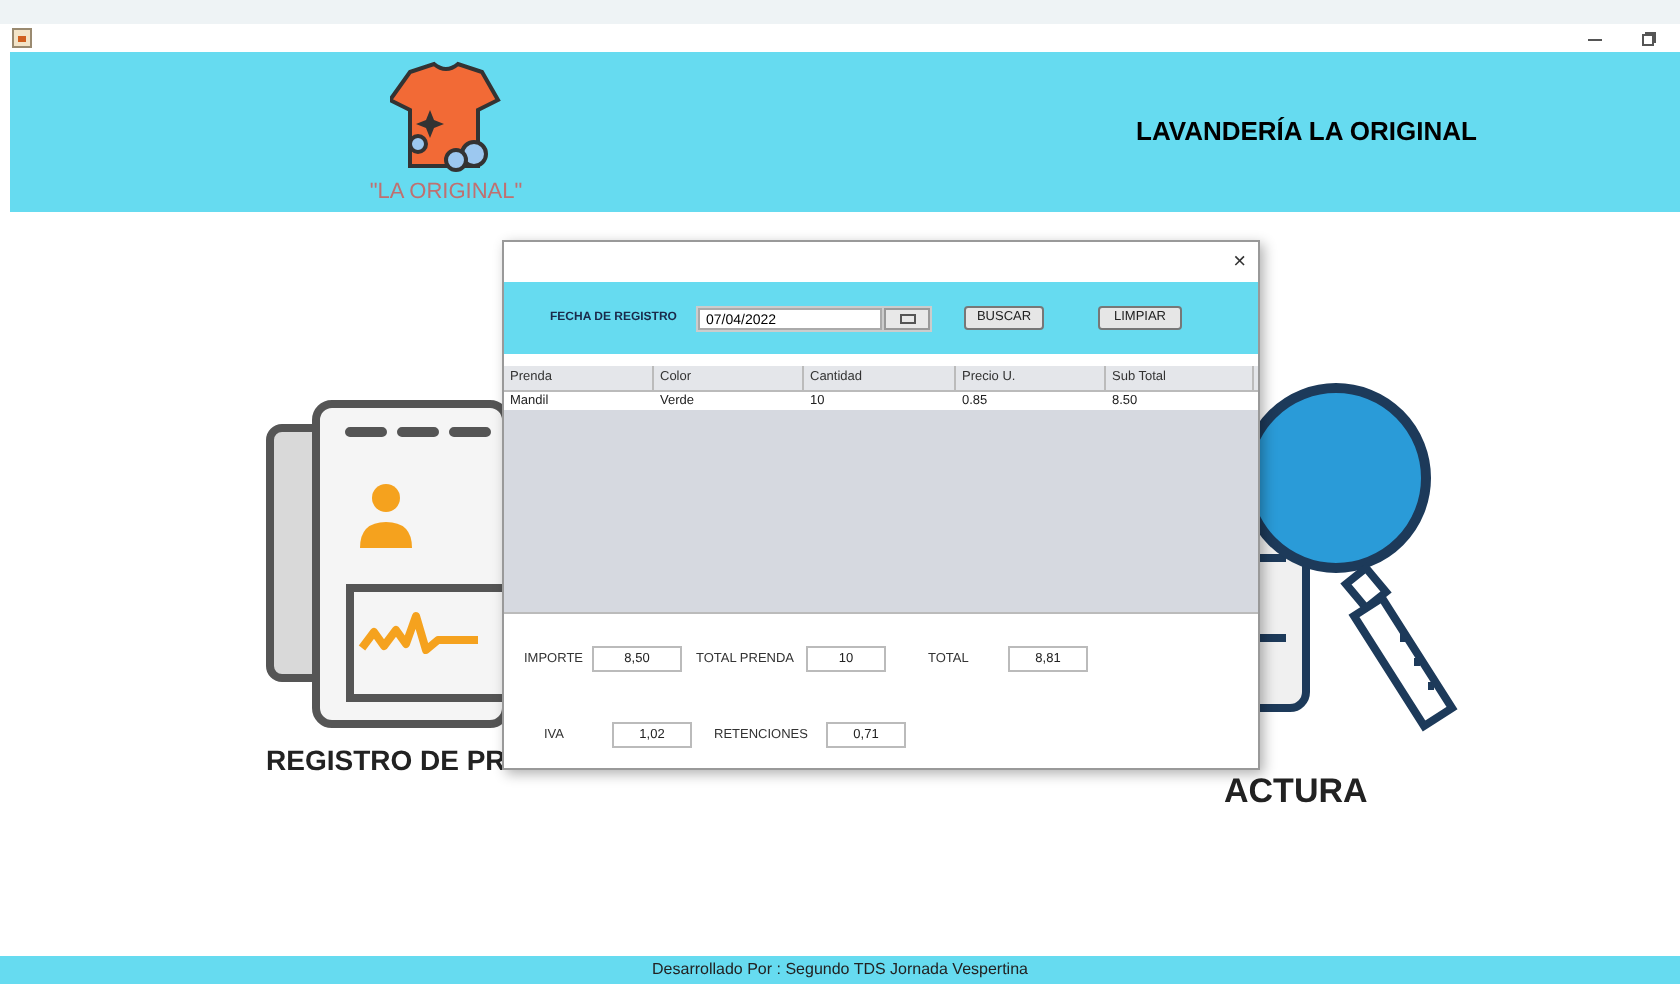 The width and height of the screenshot is (1680, 984). Describe the element at coordinates (1297, 792) in the screenshot. I see `section-label: ACTURA` at that location.